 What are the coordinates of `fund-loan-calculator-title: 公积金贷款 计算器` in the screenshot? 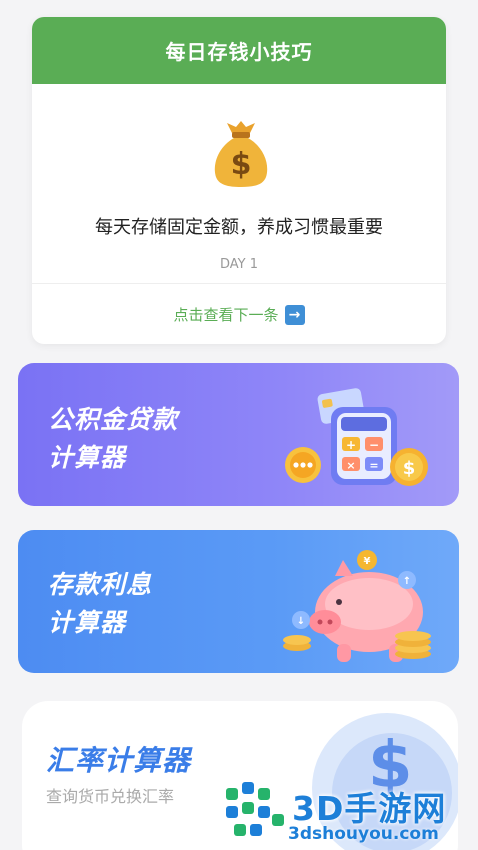 It's located at (113, 438).